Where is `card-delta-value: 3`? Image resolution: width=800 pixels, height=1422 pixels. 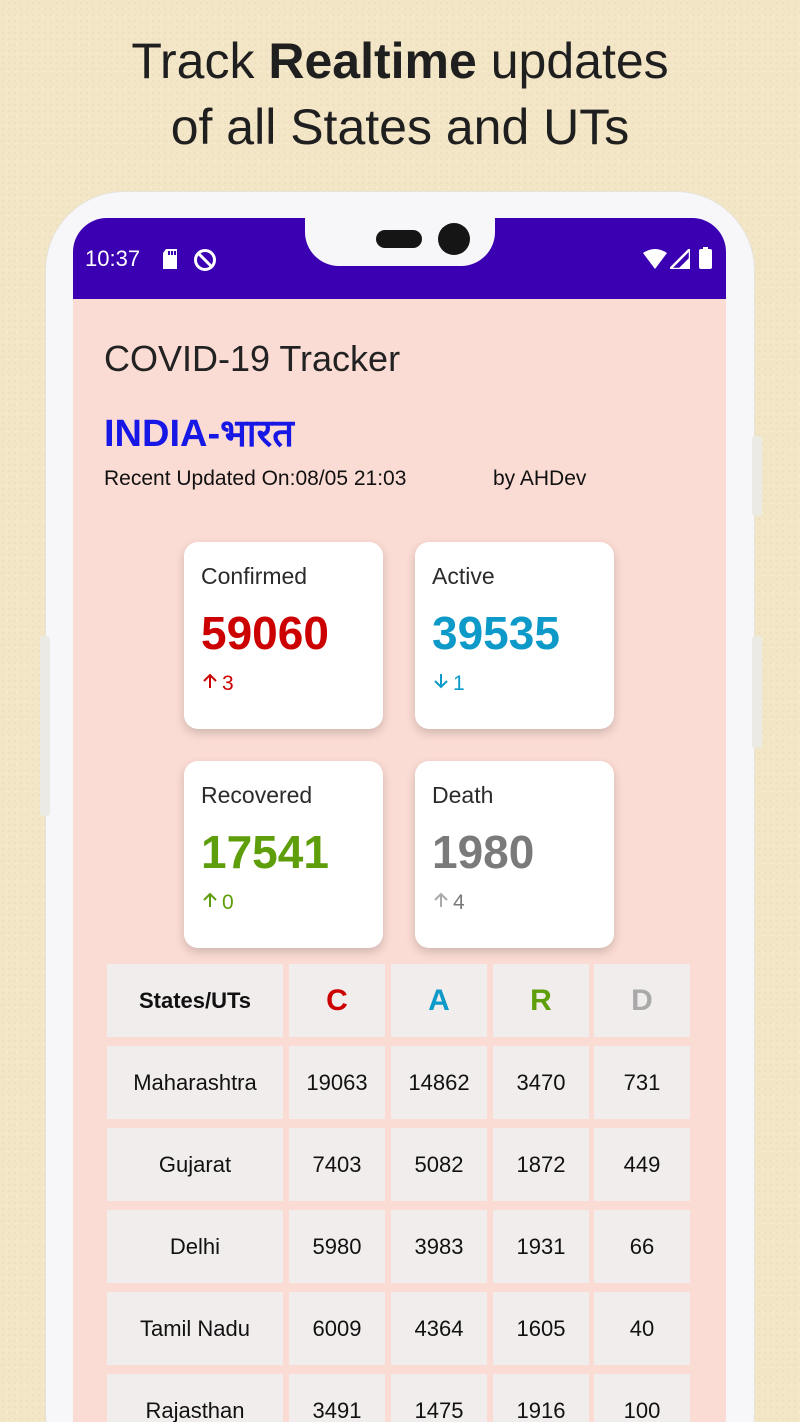 card-delta-value: 3 is located at coordinates (228, 683).